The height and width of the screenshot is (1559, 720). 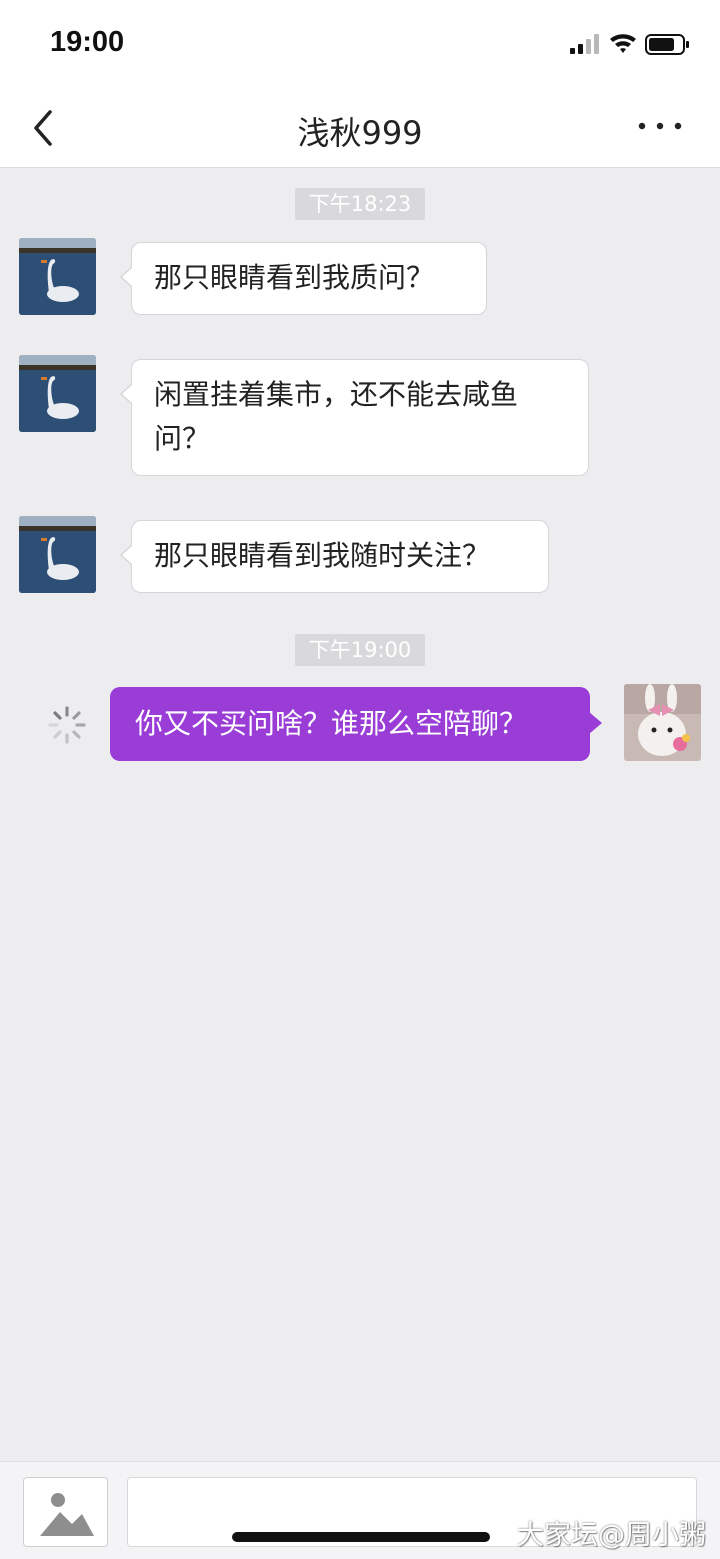 I want to click on signal-icon, so click(x=584, y=44).